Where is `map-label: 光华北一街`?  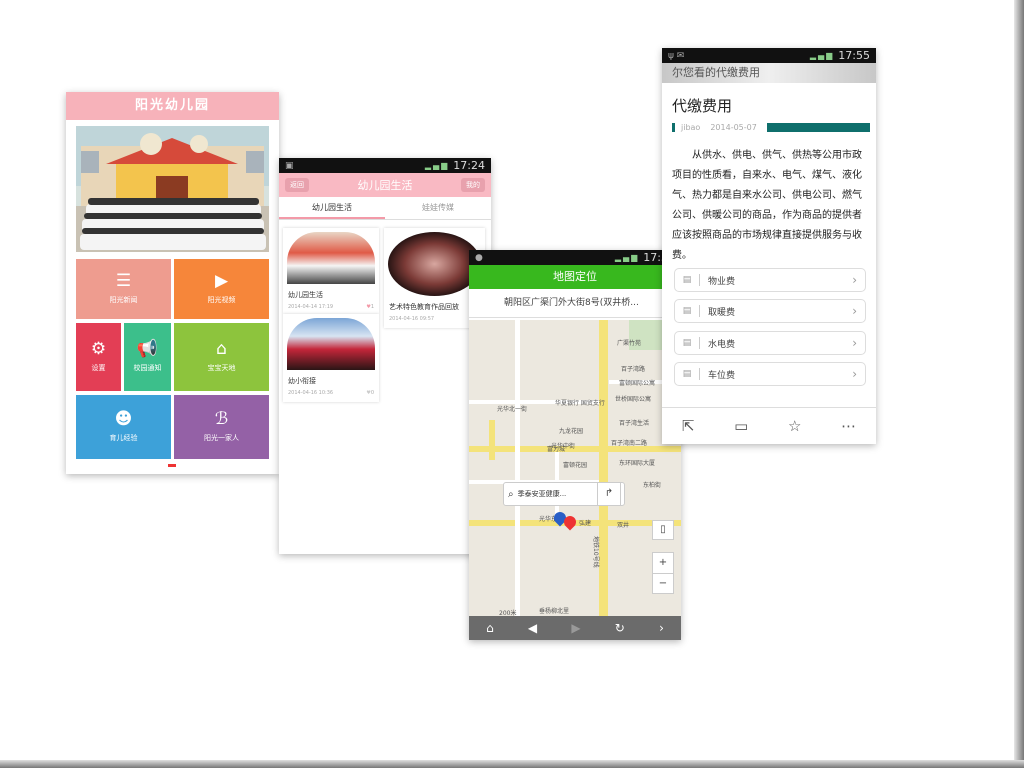
map-label: 光华北一街 is located at coordinates (512, 409).